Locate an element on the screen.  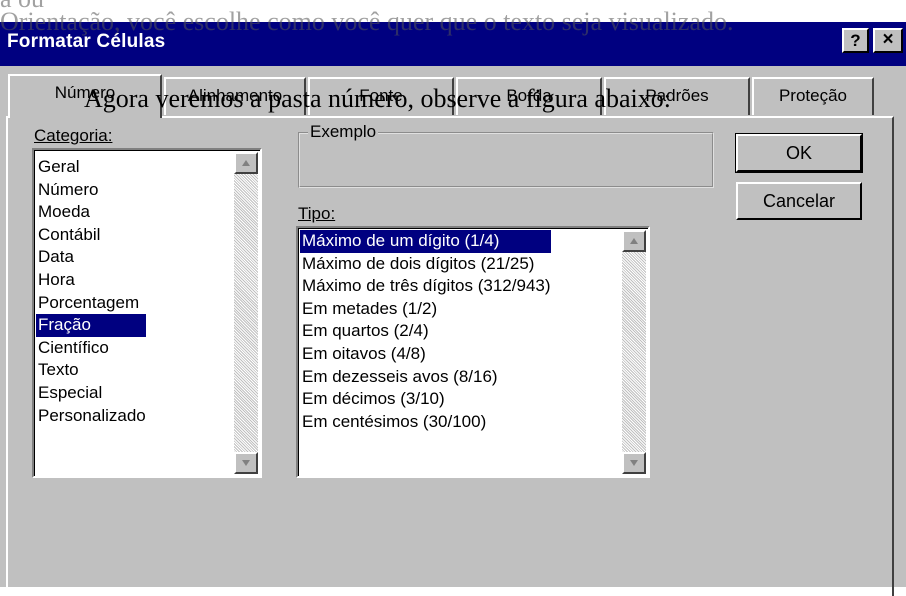
list-item: Máximo de um dígito (1/4) is located at coordinates (425, 241).